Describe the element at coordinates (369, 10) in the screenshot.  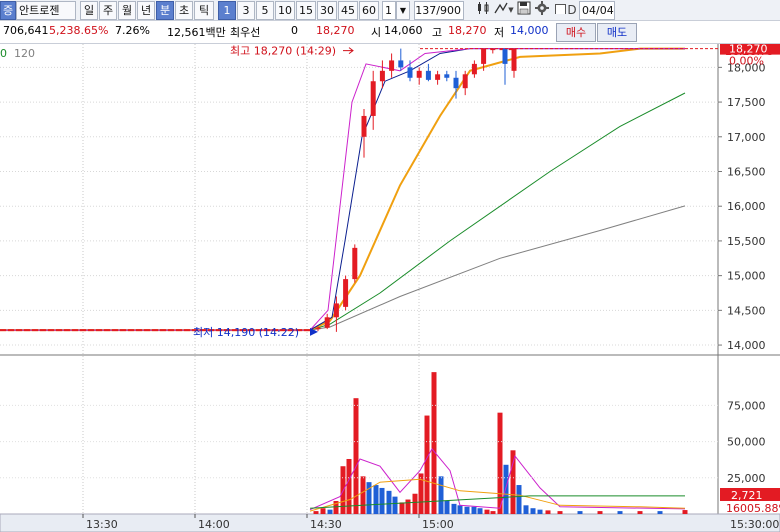
I see `interval-60-button: 60` at that location.